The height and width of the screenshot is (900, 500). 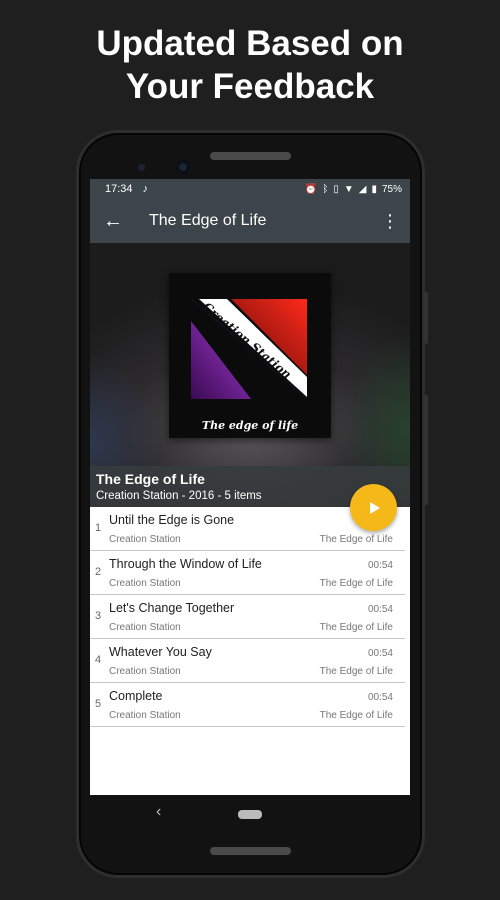 I want to click on promo-headline: Updated Based on Your Feedback, so click(x=250, y=65).